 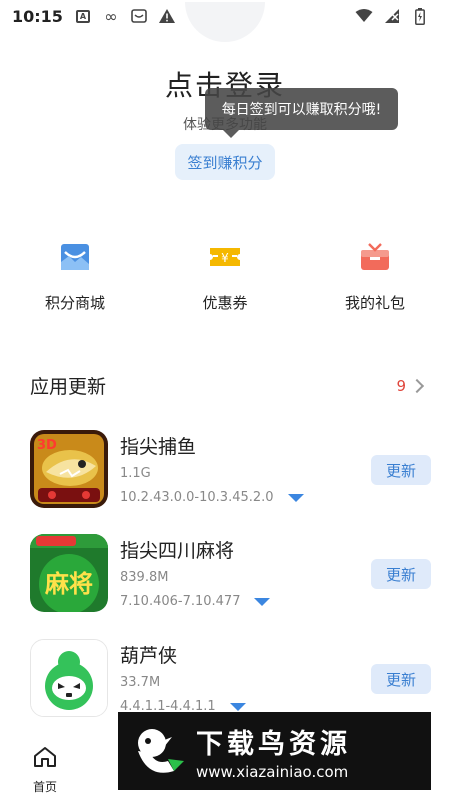 I want to click on shortcut-points-mall: 积分商城, so click(x=75, y=276).